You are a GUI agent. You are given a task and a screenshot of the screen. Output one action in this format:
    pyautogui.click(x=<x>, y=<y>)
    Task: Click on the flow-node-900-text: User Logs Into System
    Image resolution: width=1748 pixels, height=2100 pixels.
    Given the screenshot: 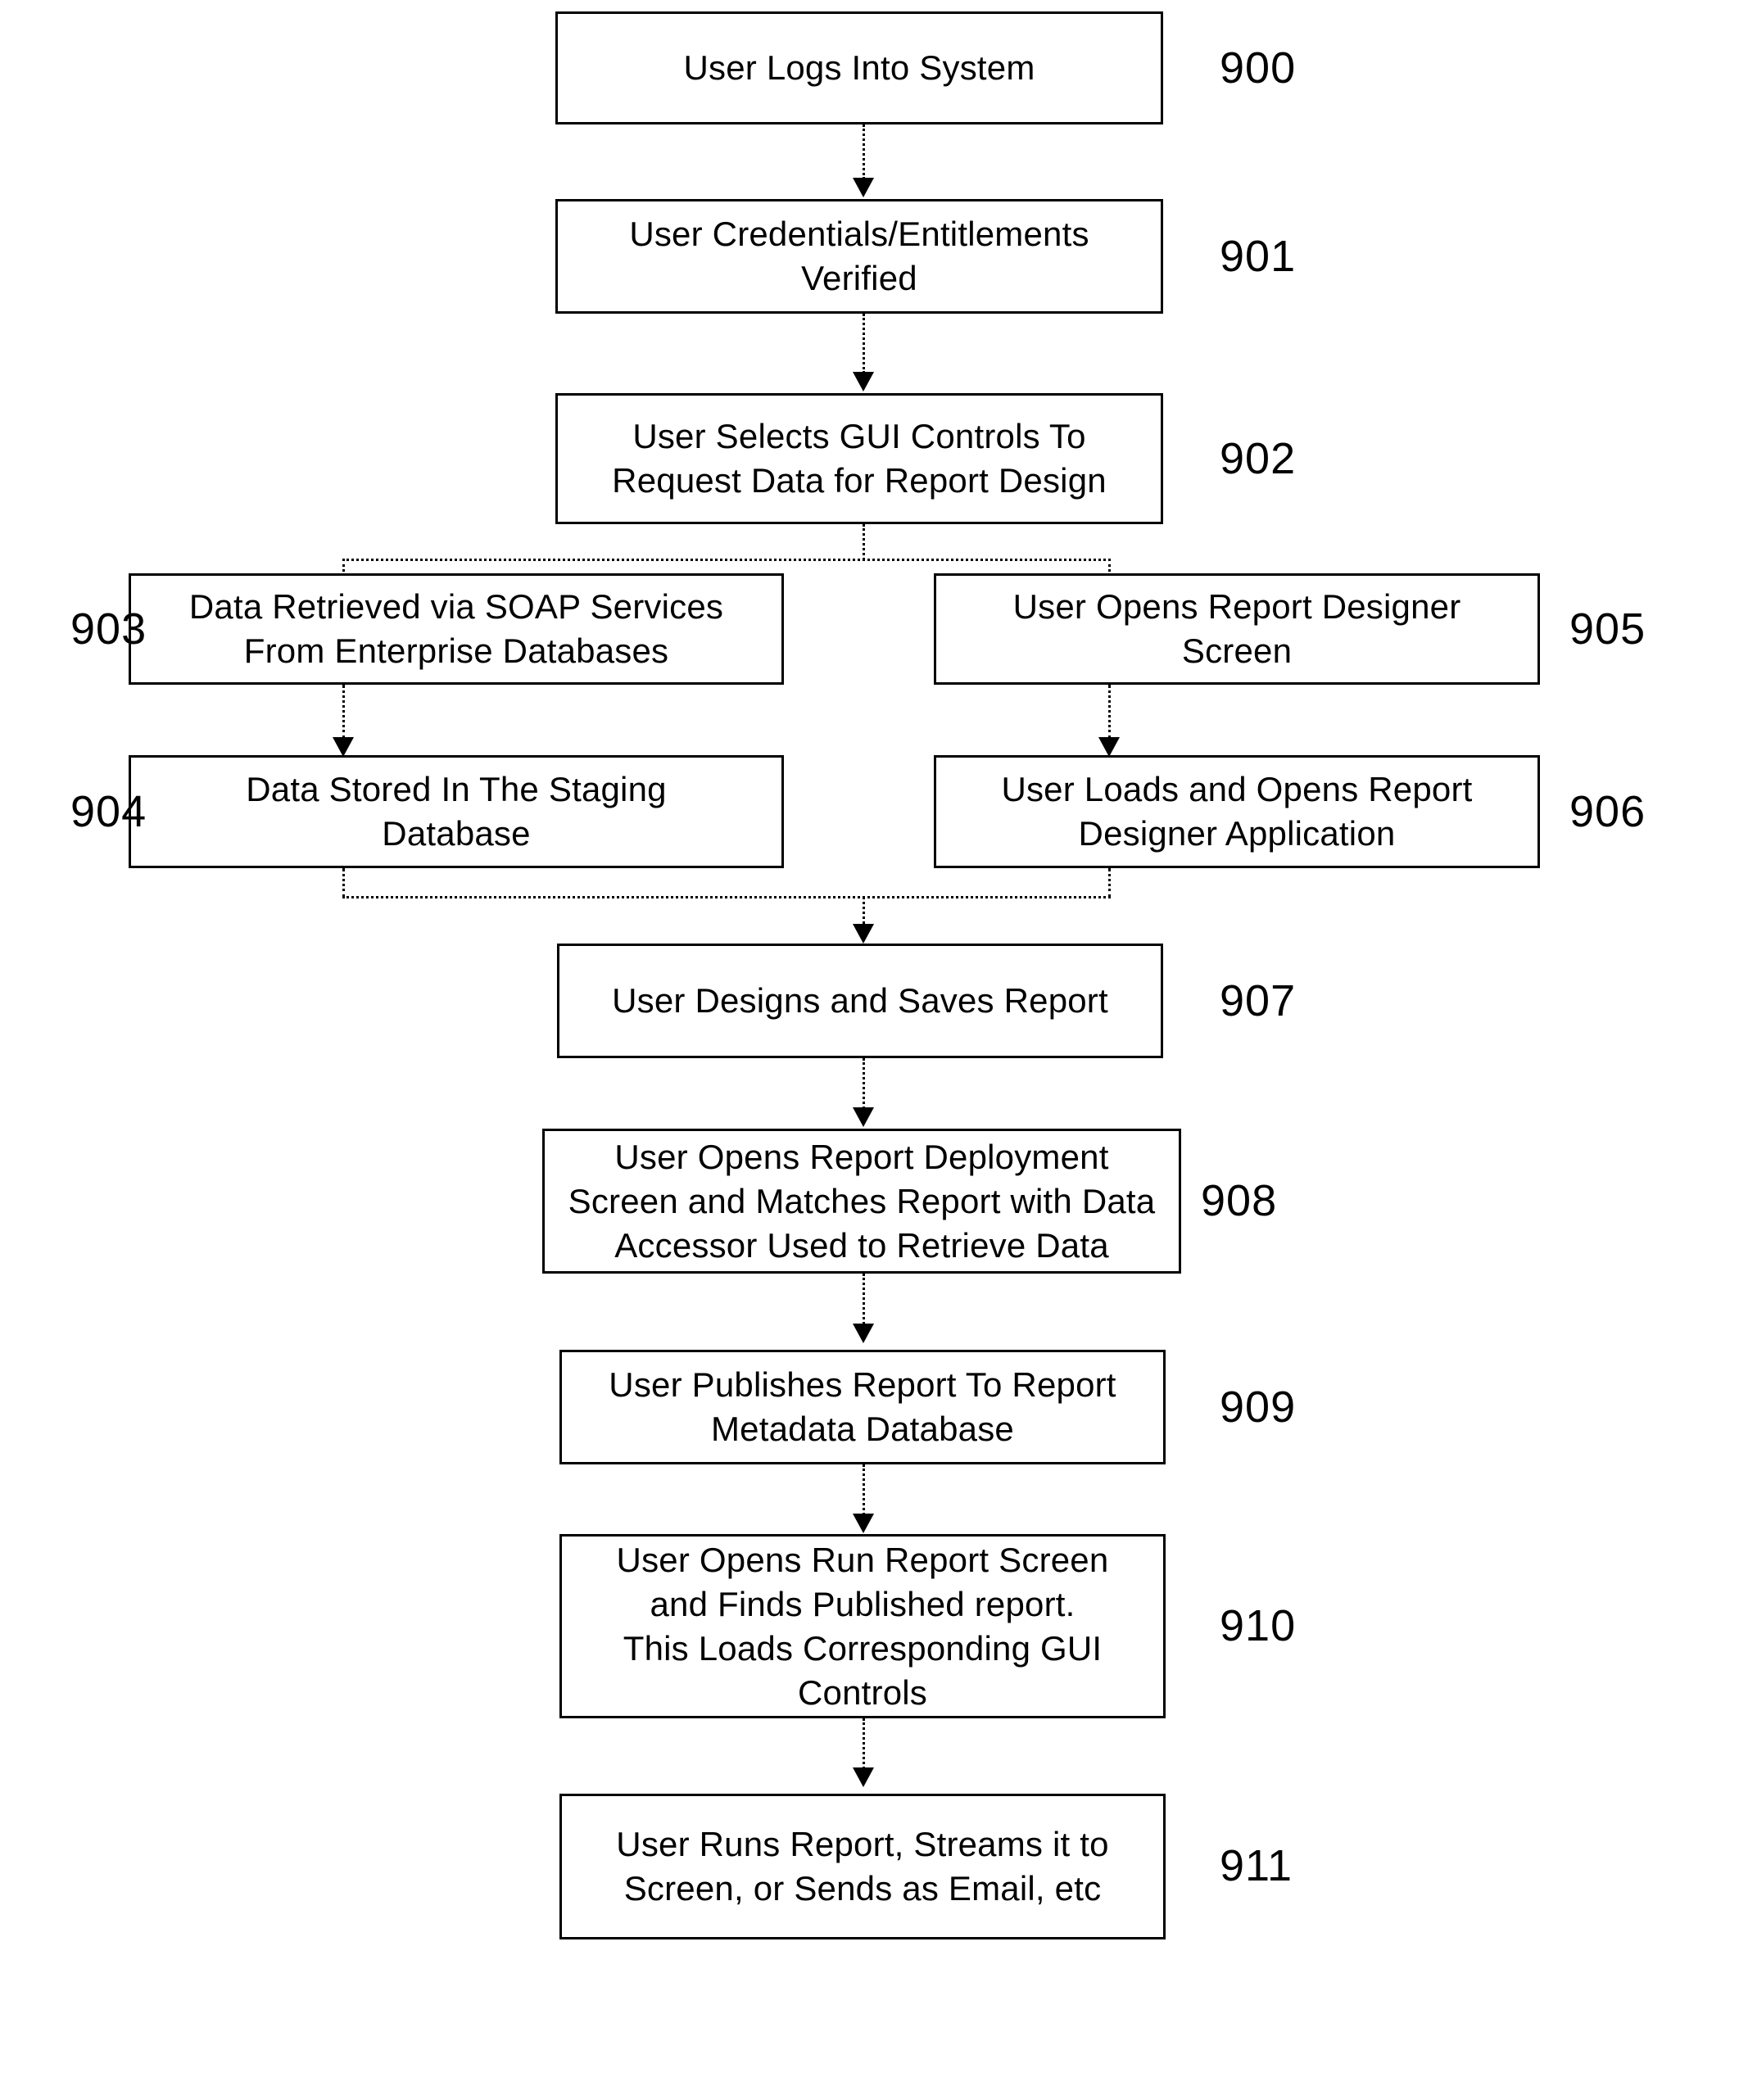 What is the action you would take?
    pyautogui.click(x=859, y=68)
    